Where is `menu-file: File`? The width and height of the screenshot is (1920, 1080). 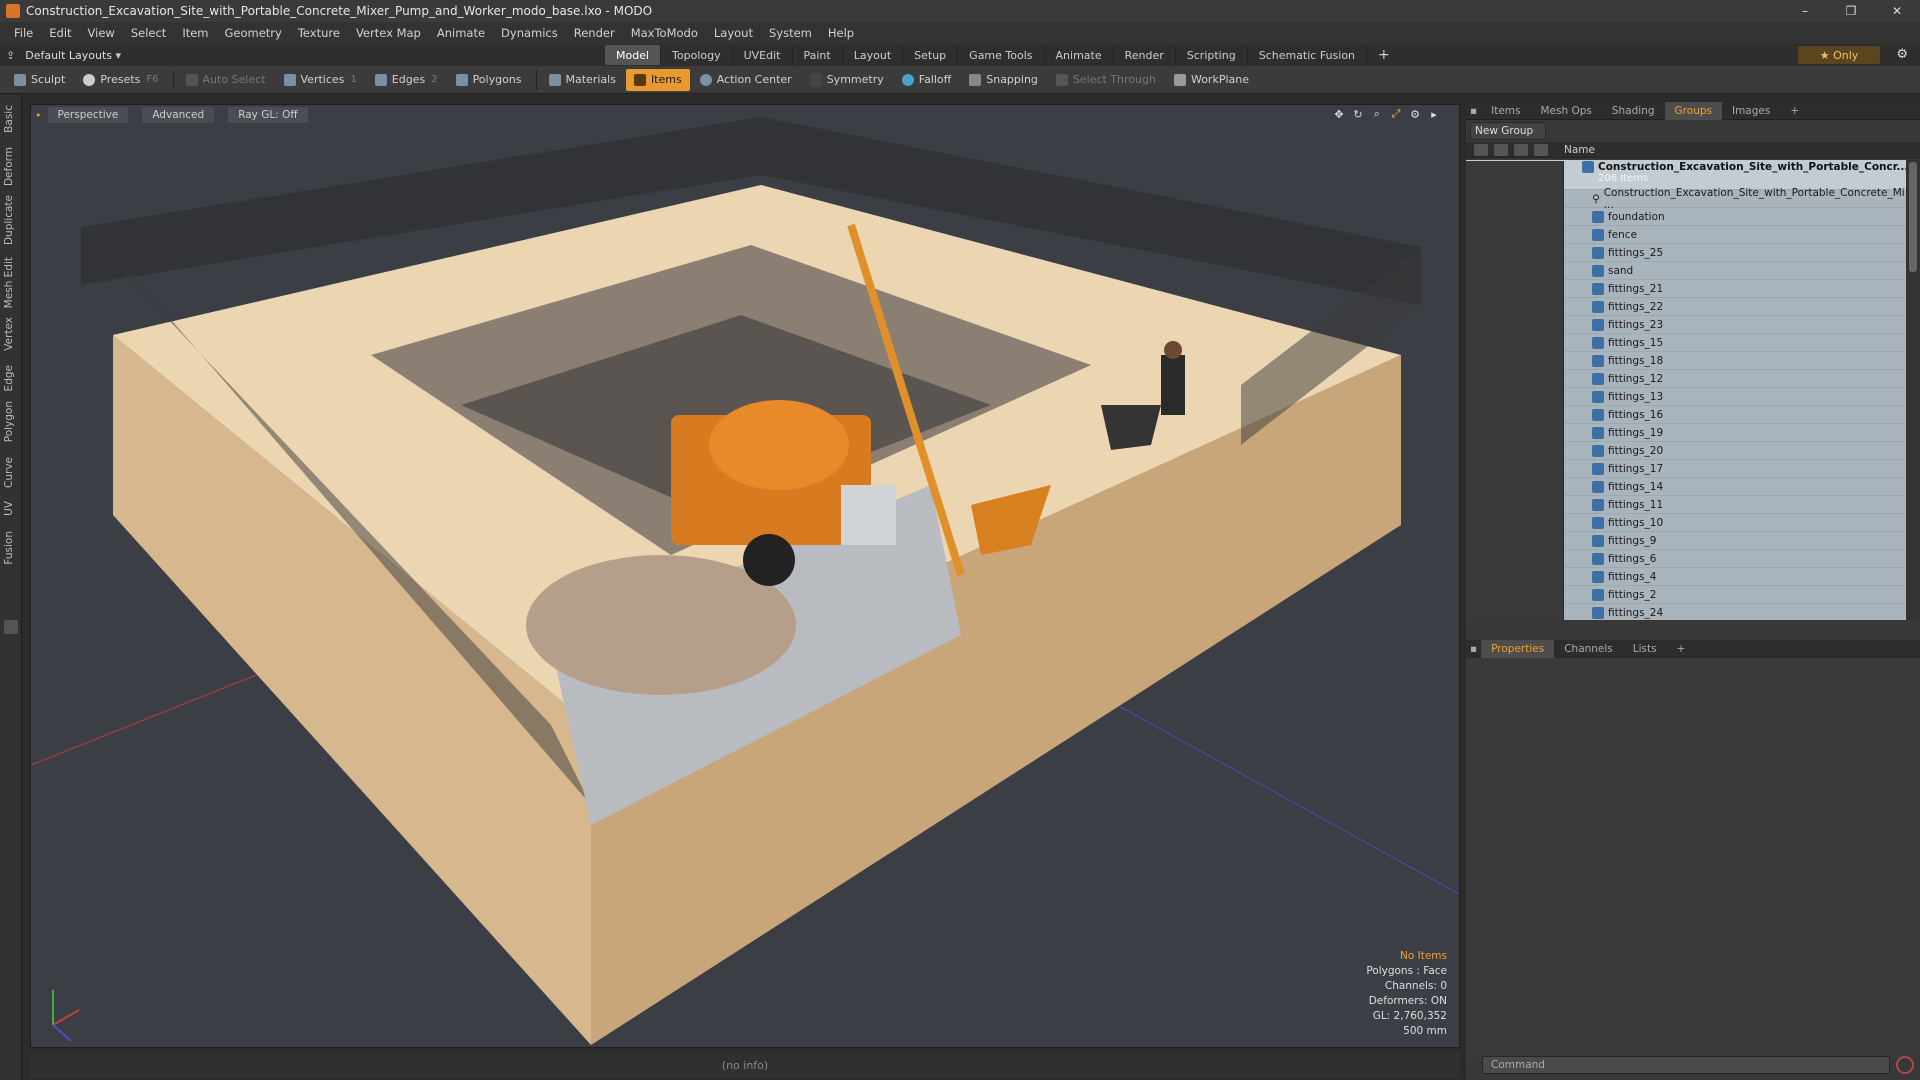 menu-file: File is located at coordinates (23, 33).